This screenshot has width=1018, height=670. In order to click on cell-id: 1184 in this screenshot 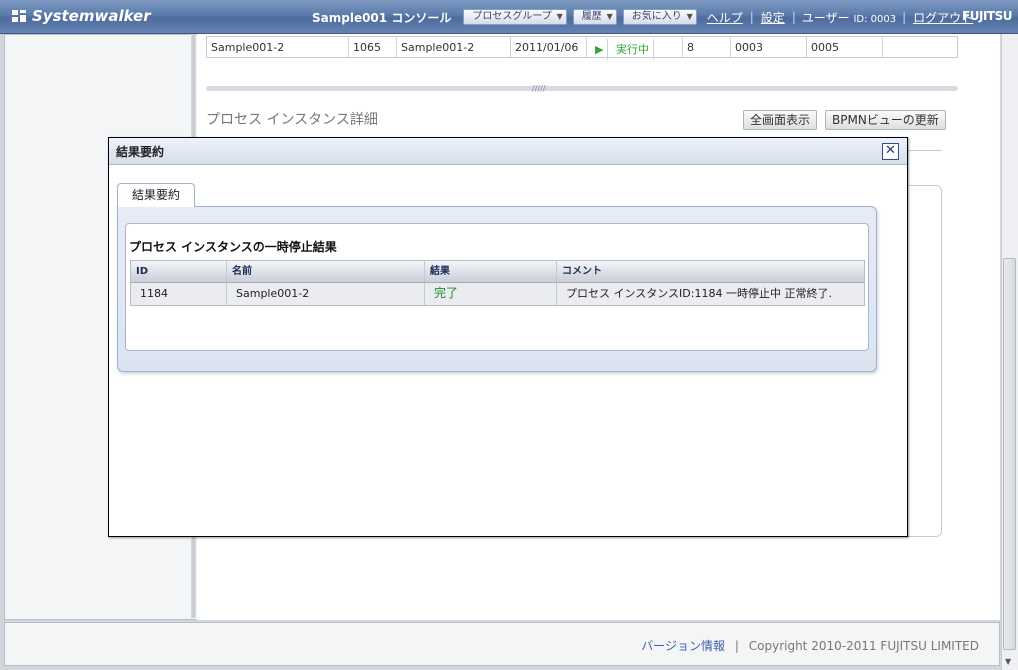, I will do `click(179, 294)`.